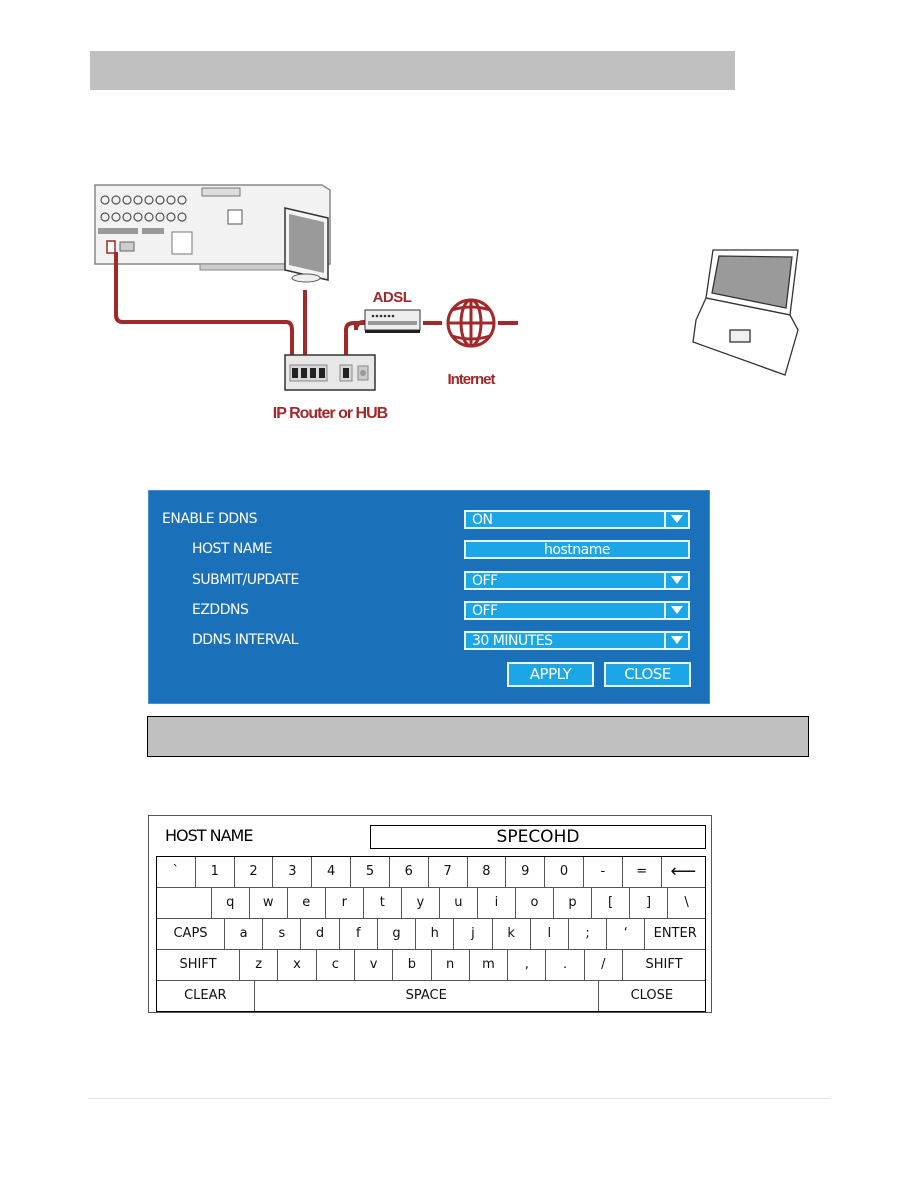 The width and height of the screenshot is (918, 1188). I want to click on note-bar, so click(478, 736).